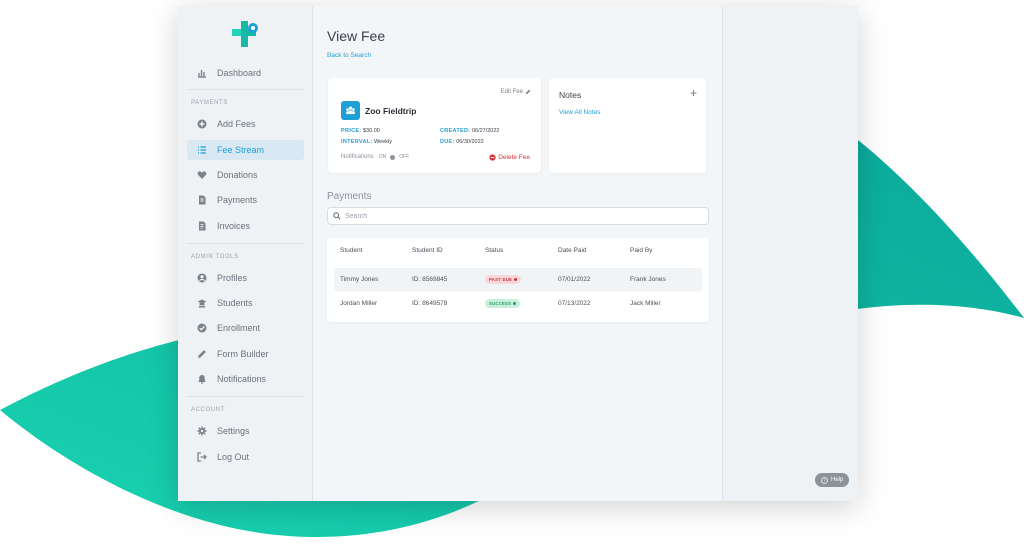  I want to click on notifications-toggle: ON OFF, so click(394, 157).